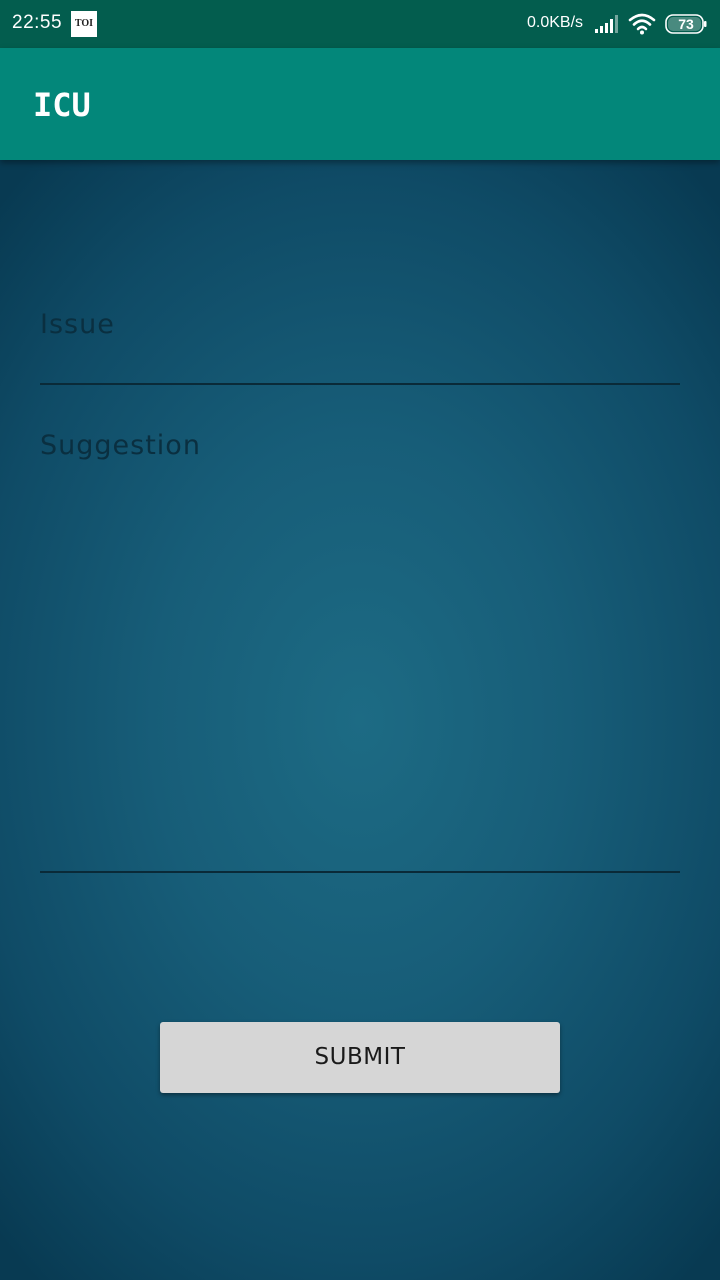  I want to click on toi-notification-icon: TOI, so click(84, 24).